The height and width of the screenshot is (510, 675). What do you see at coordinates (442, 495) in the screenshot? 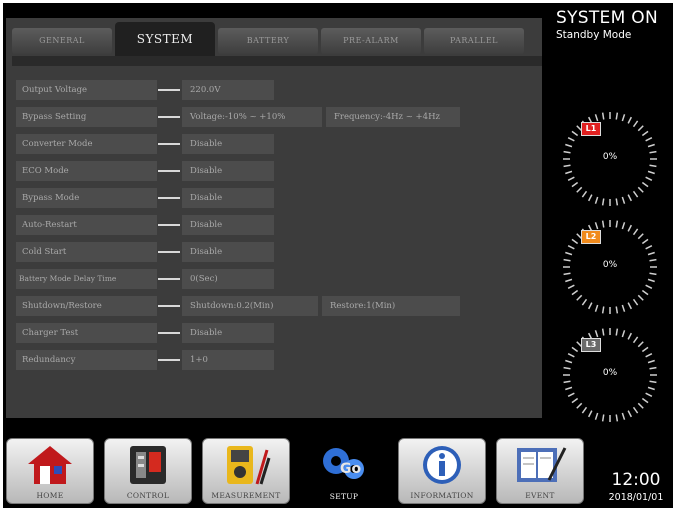
I see `dock-label: INFORMATION` at bounding box center [442, 495].